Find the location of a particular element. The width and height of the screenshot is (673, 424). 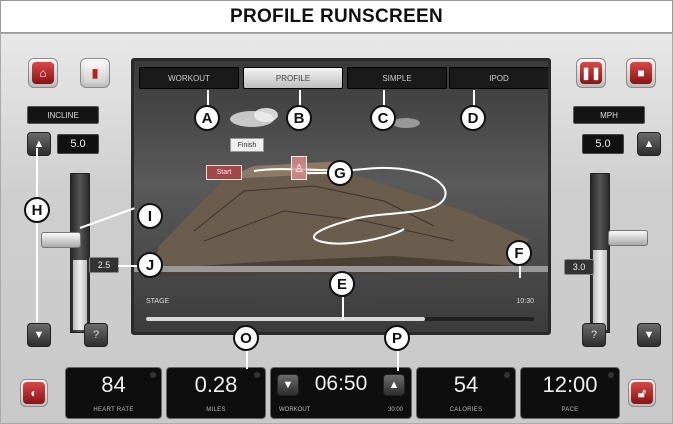

speed-slider-value: 3.0 is located at coordinates (579, 267).